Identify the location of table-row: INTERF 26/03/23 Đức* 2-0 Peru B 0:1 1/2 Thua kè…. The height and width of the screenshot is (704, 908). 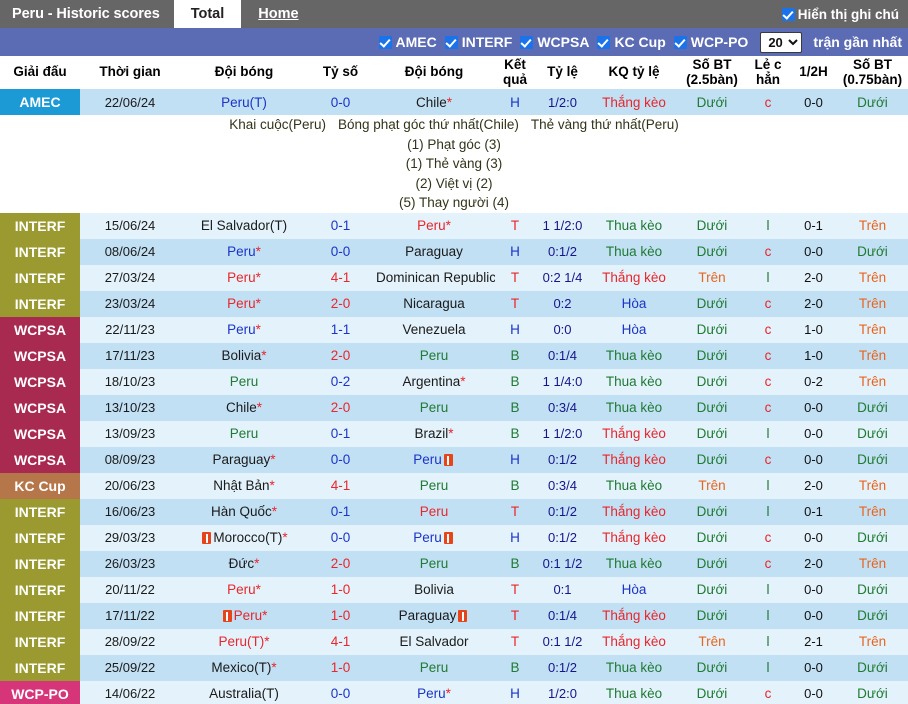
(454, 563).